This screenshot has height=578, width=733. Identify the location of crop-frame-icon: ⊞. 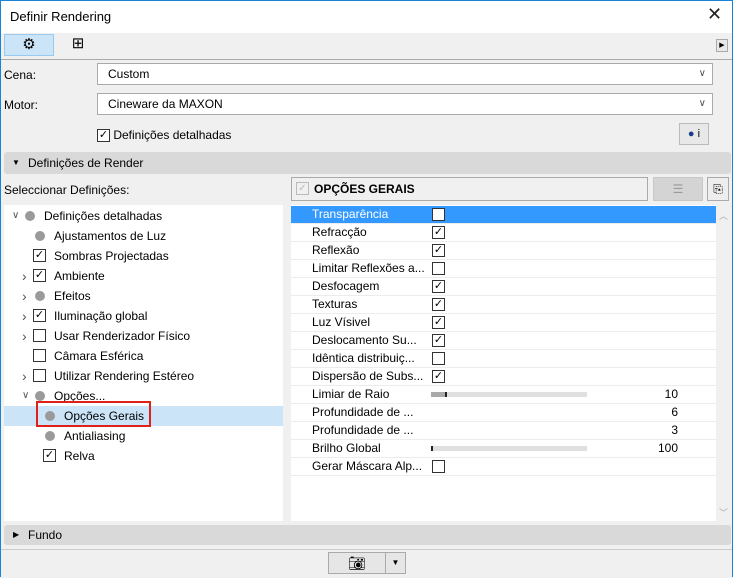
(78, 45).